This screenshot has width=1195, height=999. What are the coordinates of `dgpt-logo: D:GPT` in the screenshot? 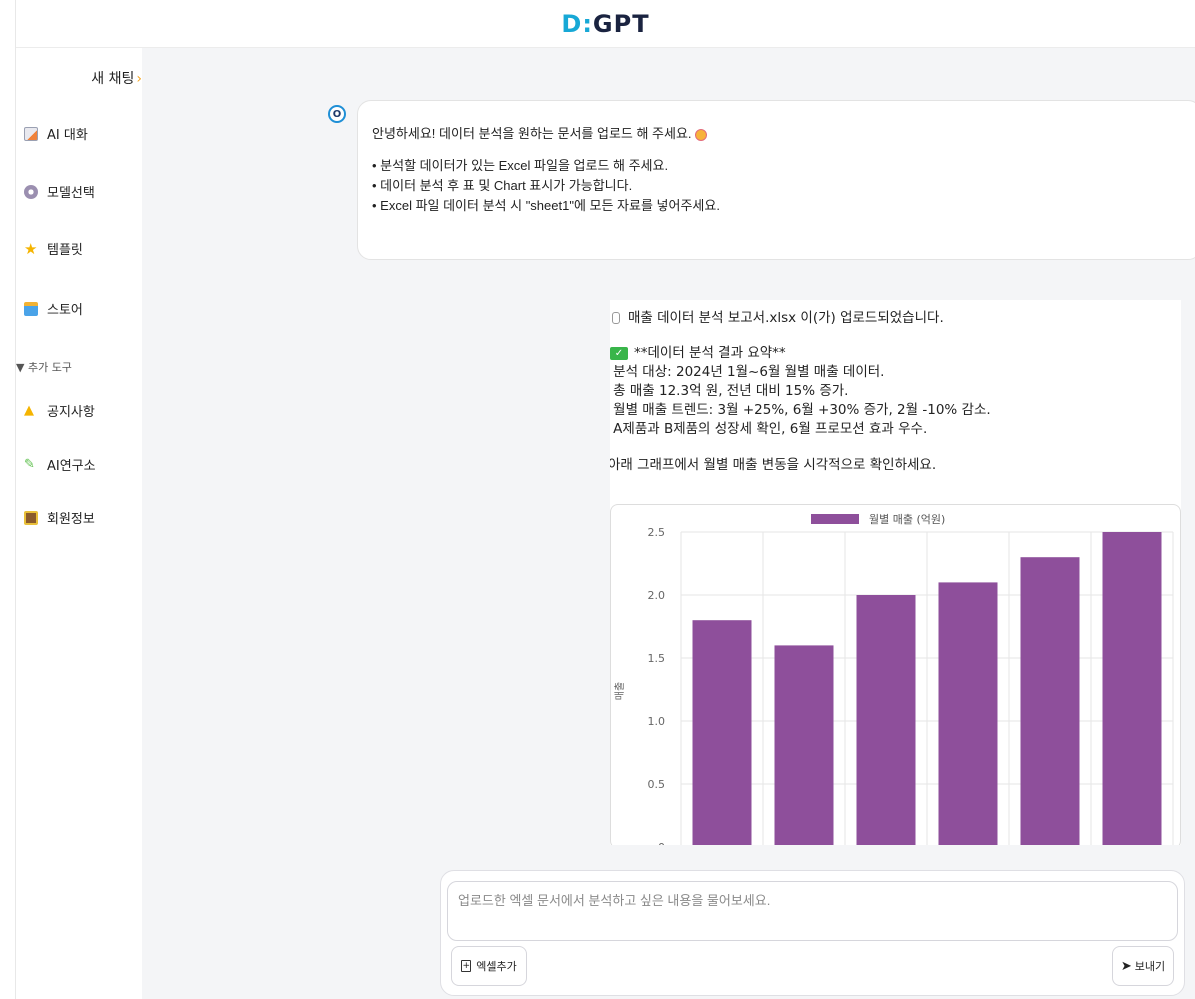 It's located at (605, 24).